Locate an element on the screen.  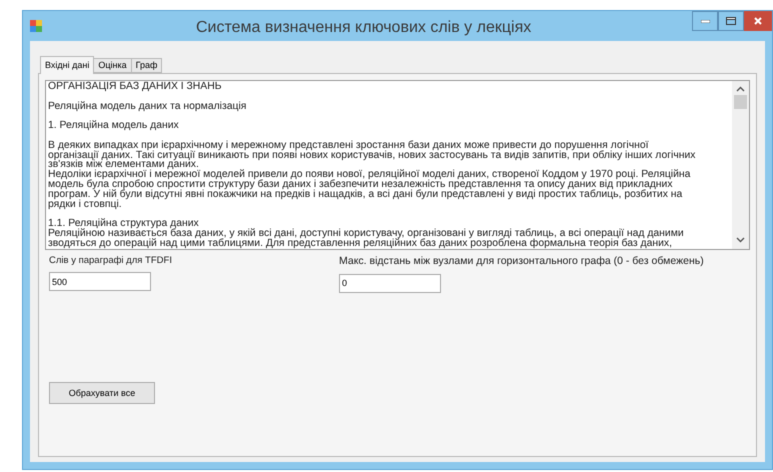
maximize-button is located at coordinates (731, 21).